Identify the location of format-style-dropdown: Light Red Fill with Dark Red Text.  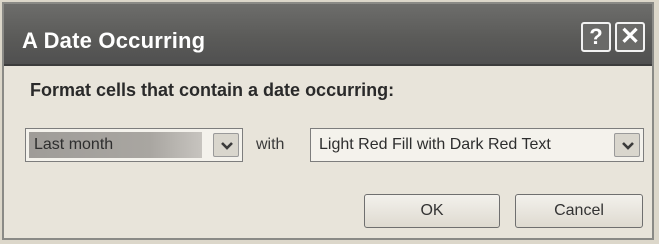
(477, 145).